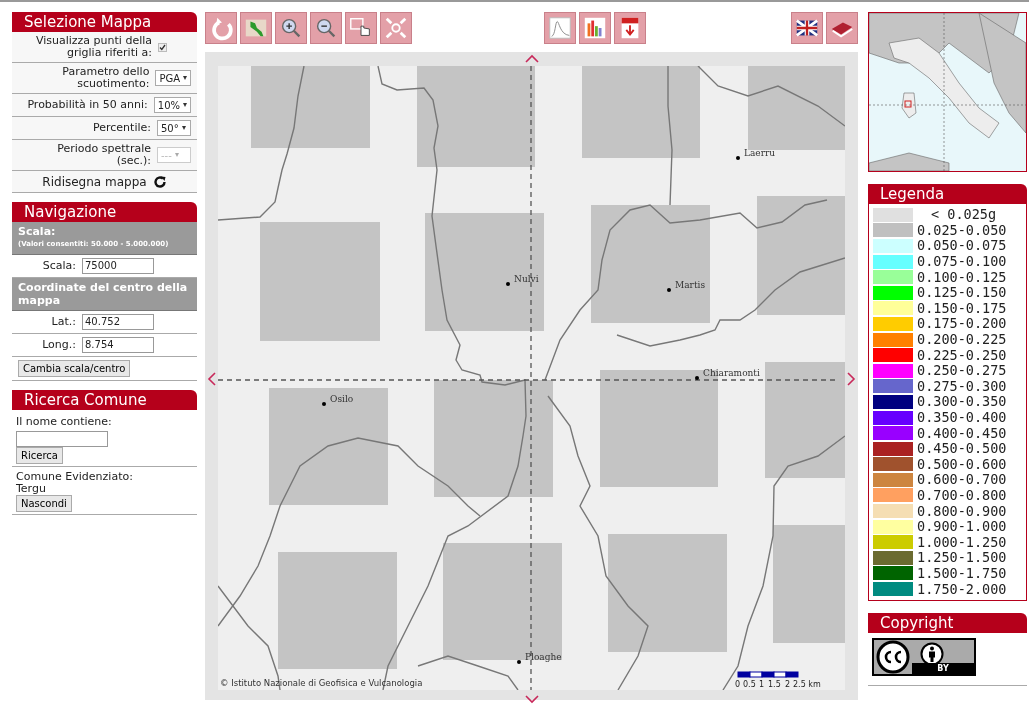 The width and height of the screenshot is (1029, 704). I want to click on town-label: Chiaramonti, so click(731, 373).